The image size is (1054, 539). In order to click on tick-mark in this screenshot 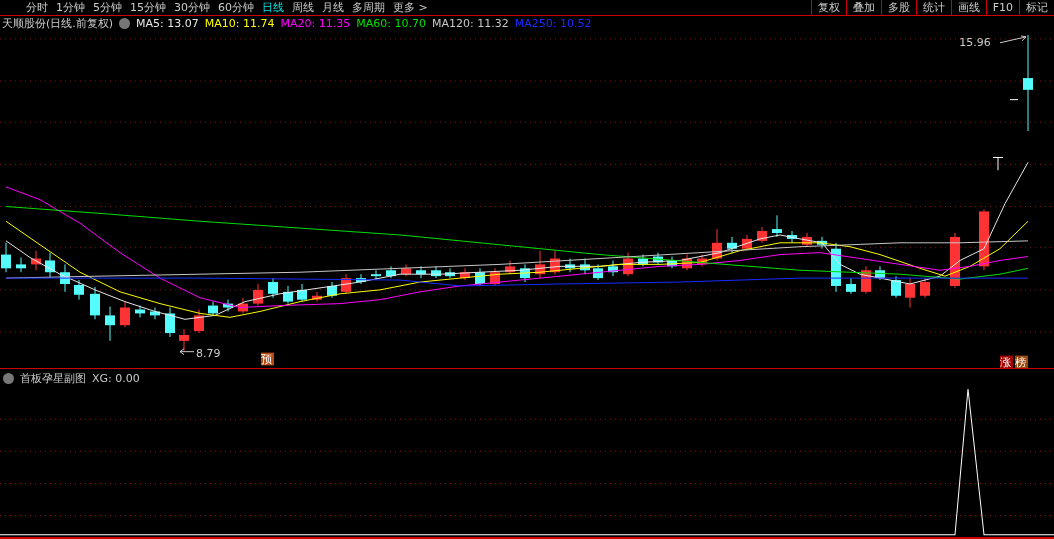, I will do `click(998, 164)`.